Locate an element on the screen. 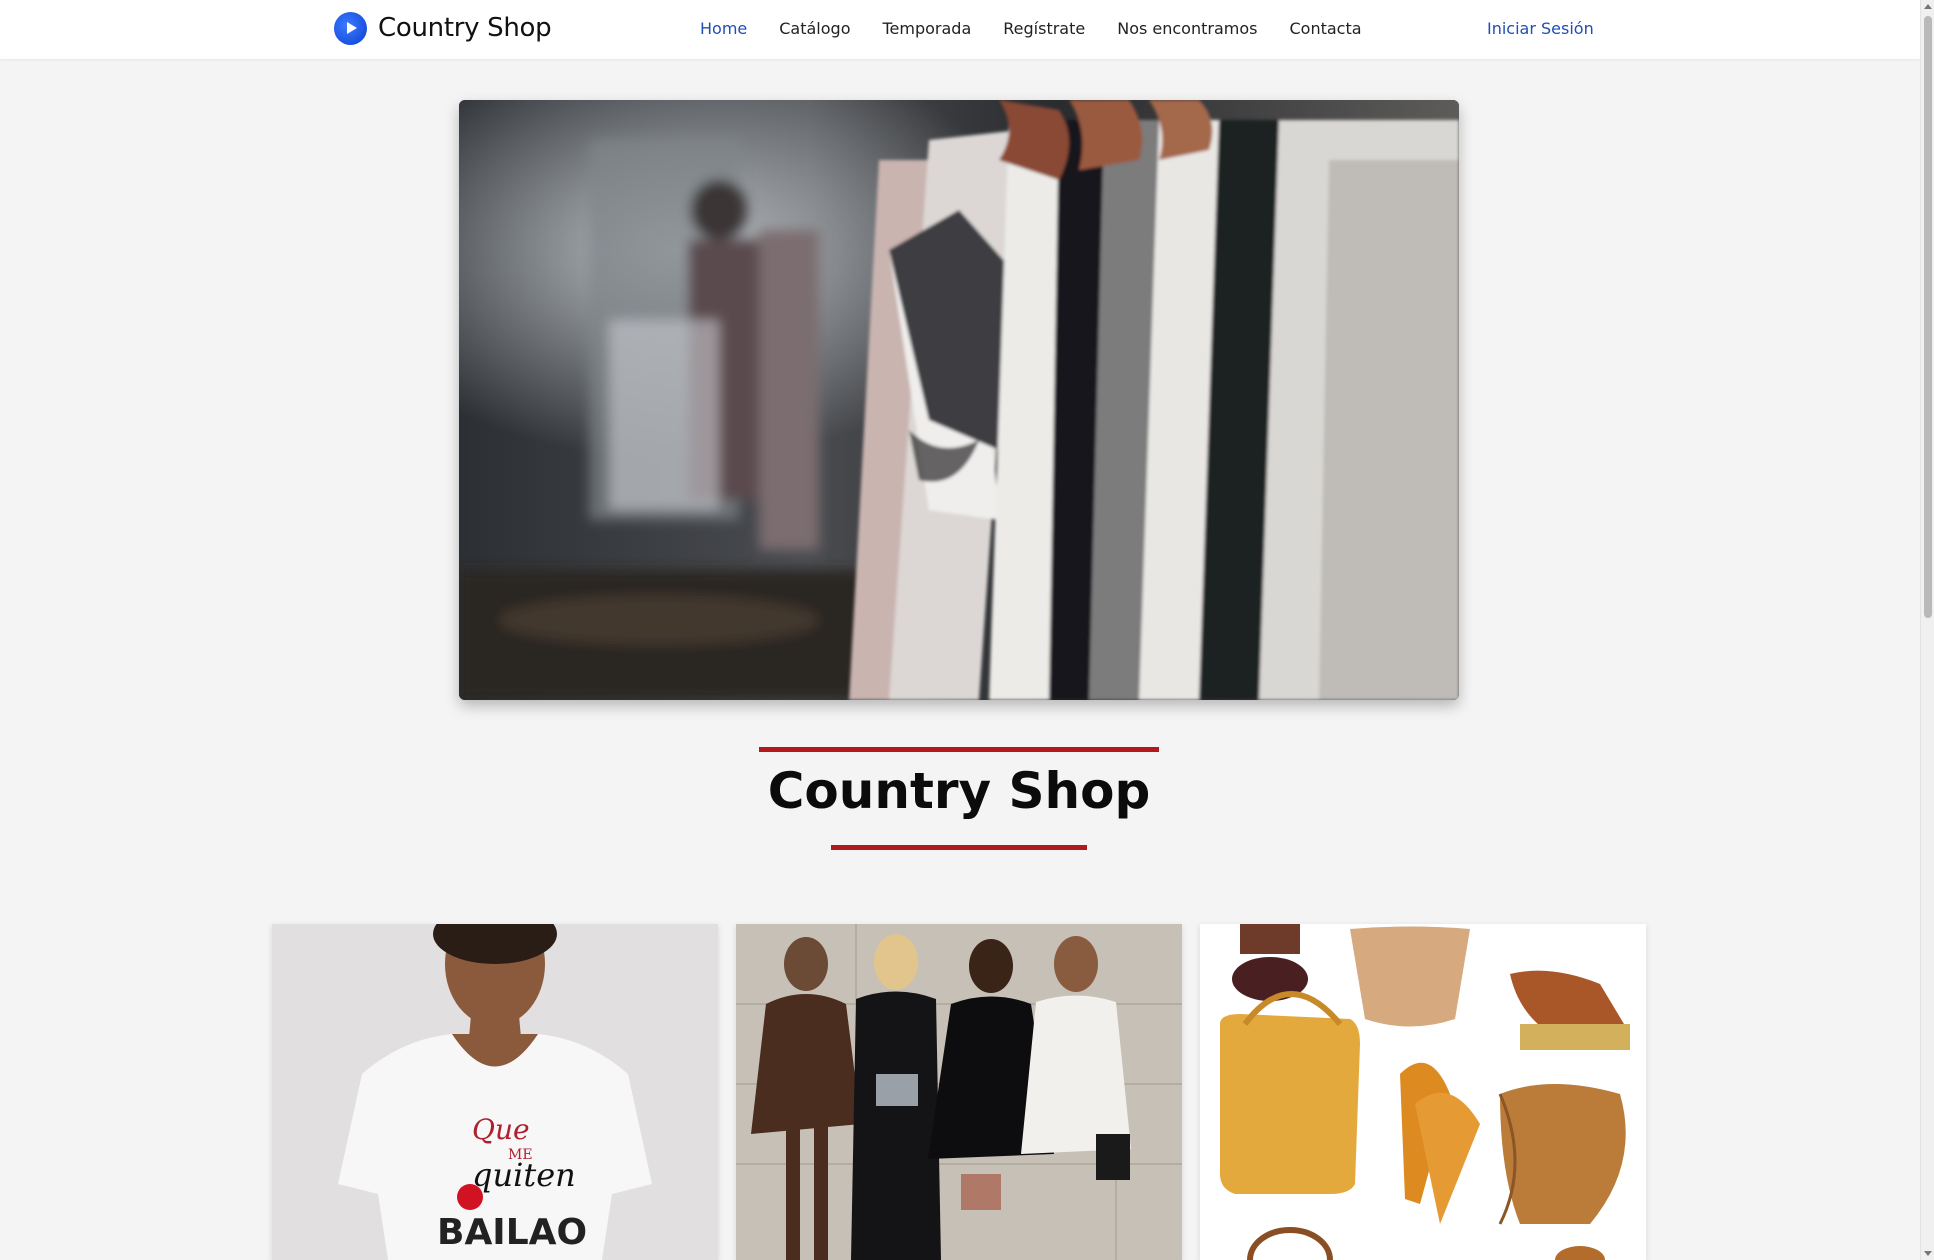  street-style-image is located at coordinates (959, 1092).